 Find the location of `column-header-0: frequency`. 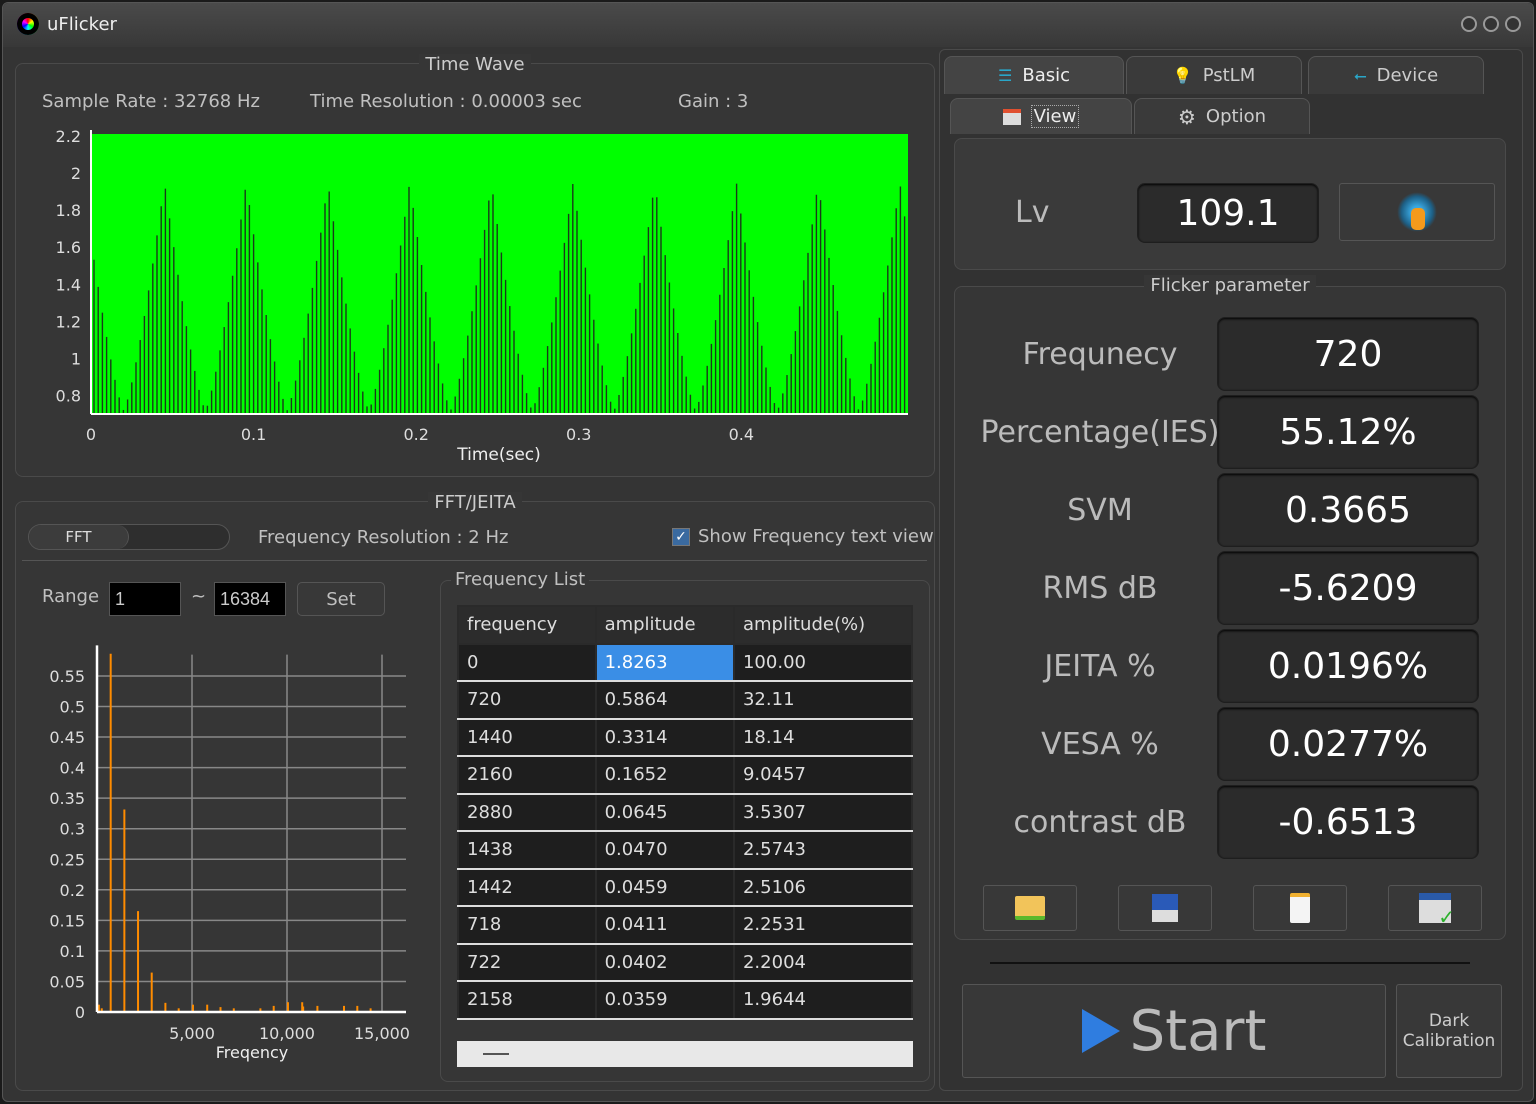

column-header-0: frequency is located at coordinates (527, 624).